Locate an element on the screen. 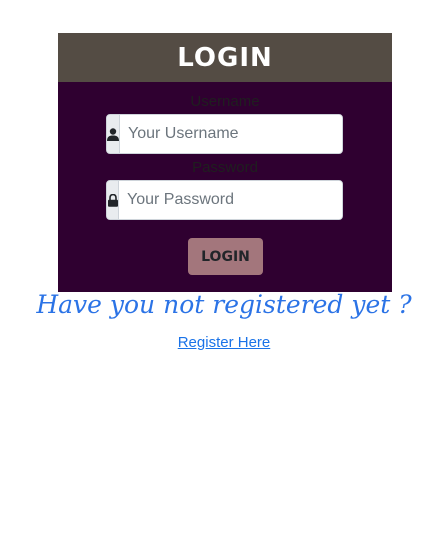 The width and height of the screenshot is (448, 540). login-button: LOGIN is located at coordinates (225, 256).